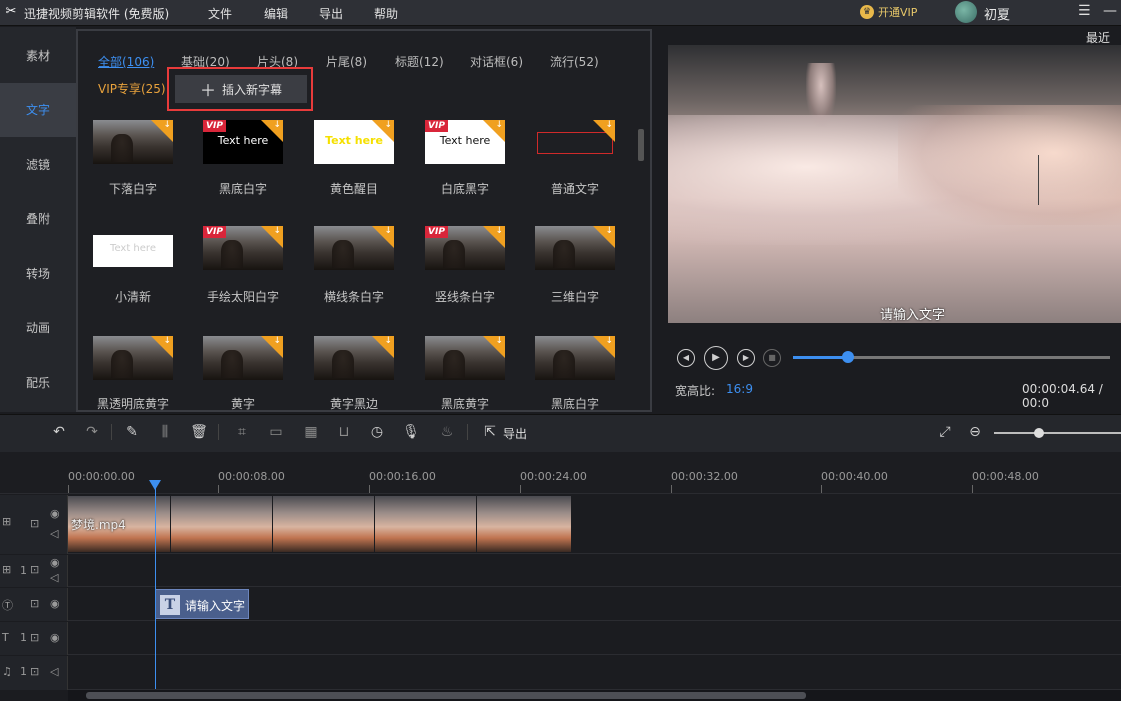 Image resolution: width=1121 pixels, height=701 pixels. I want to click on stop-button: ■, so click(772, 358).